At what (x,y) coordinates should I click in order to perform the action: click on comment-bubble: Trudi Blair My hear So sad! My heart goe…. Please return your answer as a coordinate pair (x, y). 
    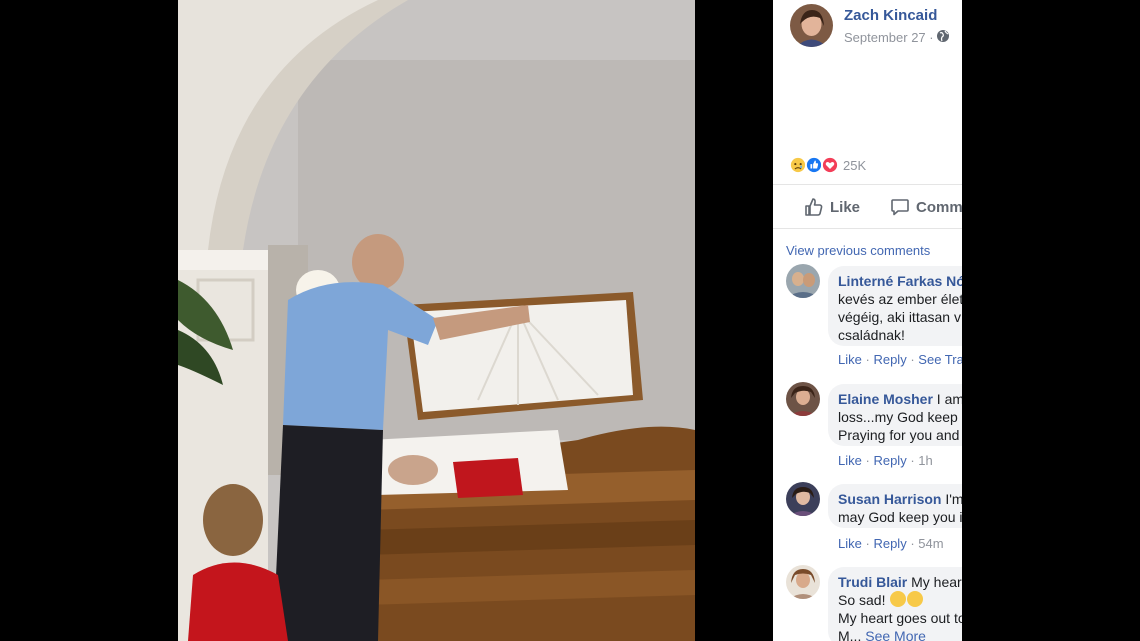
    Looking at the image, I should click on (895, 604).